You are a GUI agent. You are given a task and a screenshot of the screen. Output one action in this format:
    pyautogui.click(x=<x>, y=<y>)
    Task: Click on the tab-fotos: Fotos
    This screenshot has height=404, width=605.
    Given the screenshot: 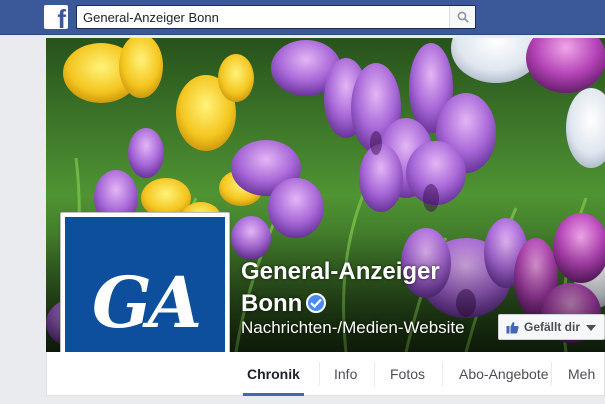 What is the action you would take?
    pyautogui.click(x=407, y=374)
    